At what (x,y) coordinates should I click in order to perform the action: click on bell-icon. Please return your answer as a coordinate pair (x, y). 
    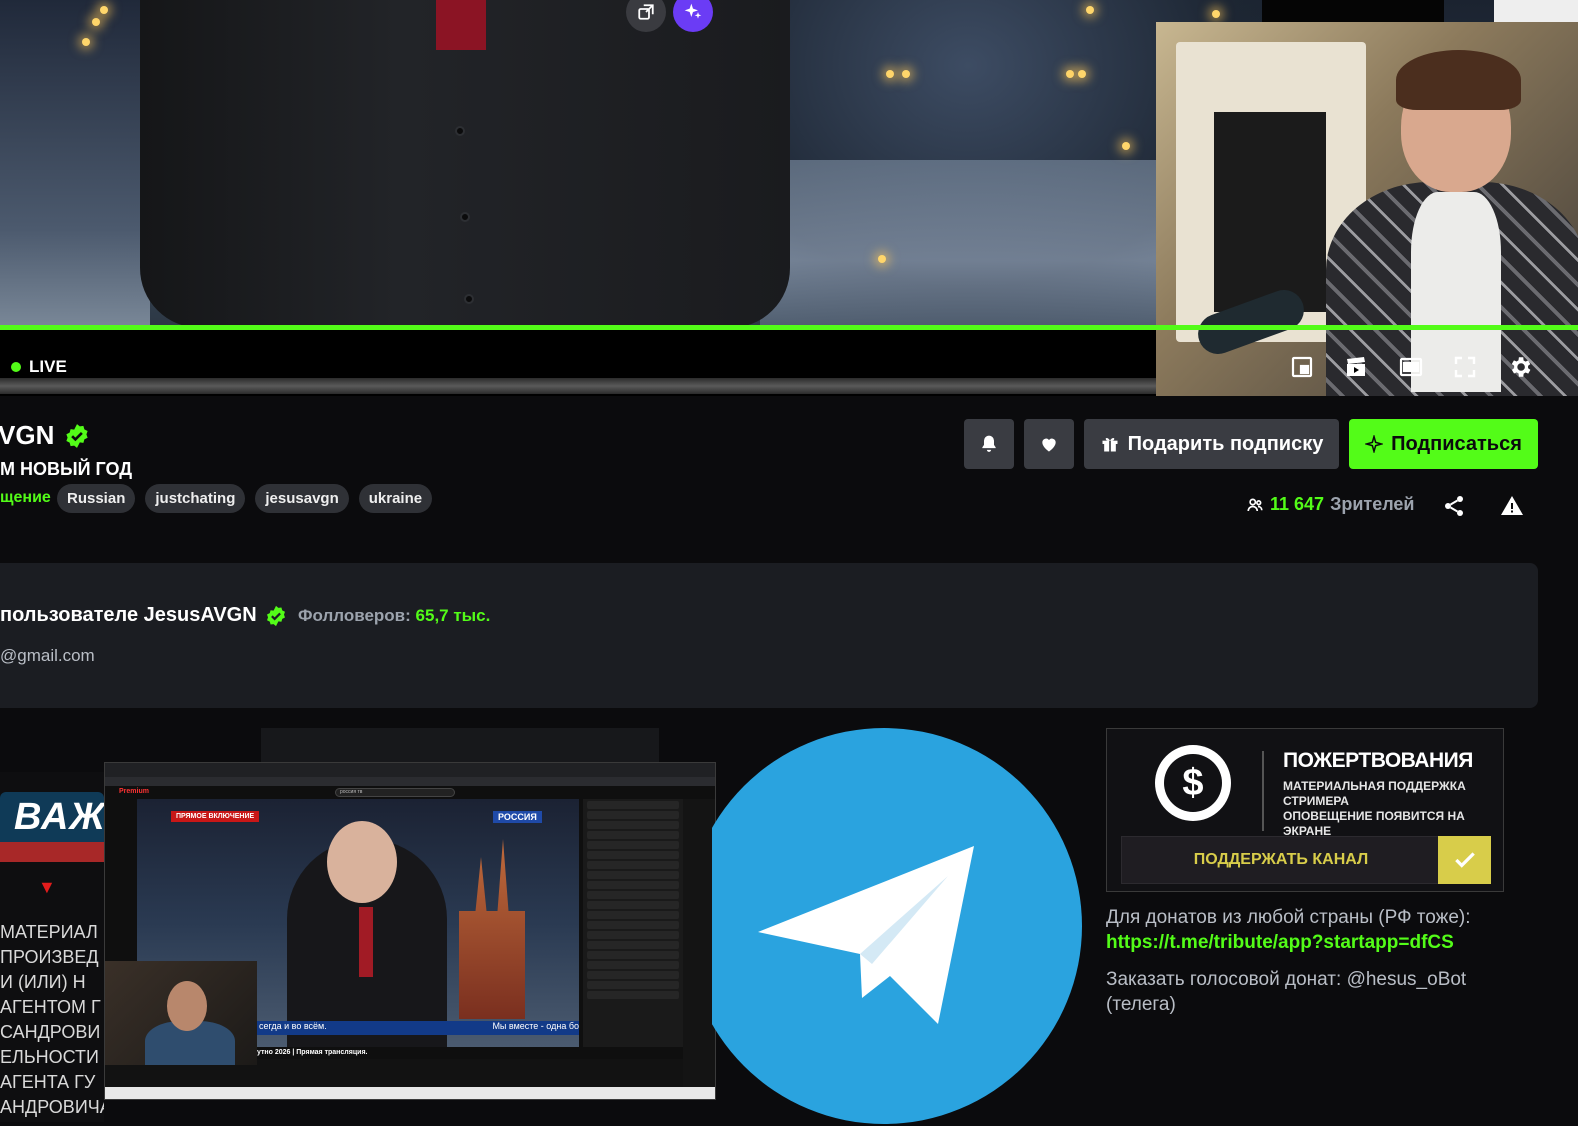
    Looking at the image, I should click on (989, 443).